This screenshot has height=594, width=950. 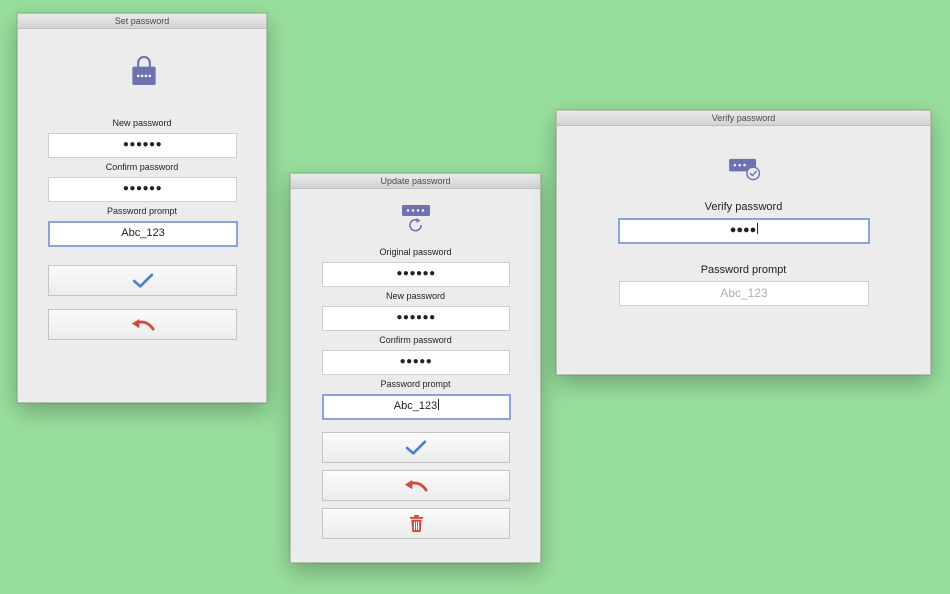 What do you see at coordinates (142, 21) in the screenshot?
I see `window-title: Set password` at bounding box center [142, 21].